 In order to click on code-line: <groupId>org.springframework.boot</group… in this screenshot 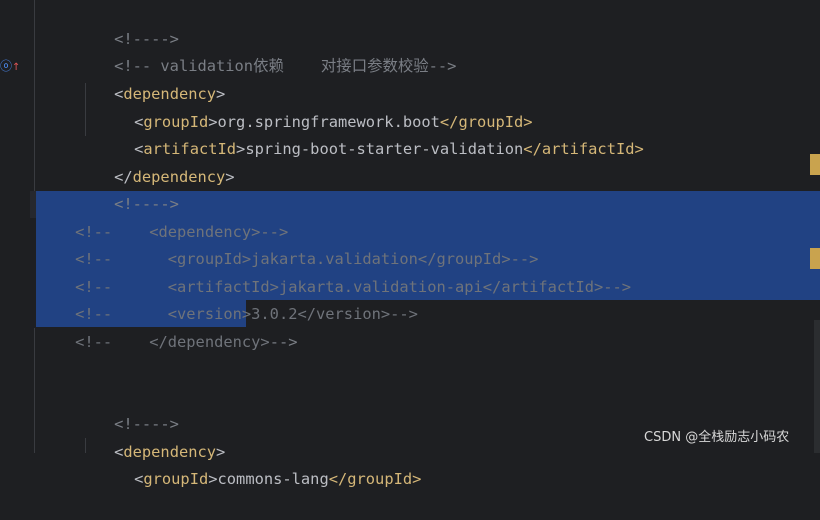, I will do `click(315, 106)`.